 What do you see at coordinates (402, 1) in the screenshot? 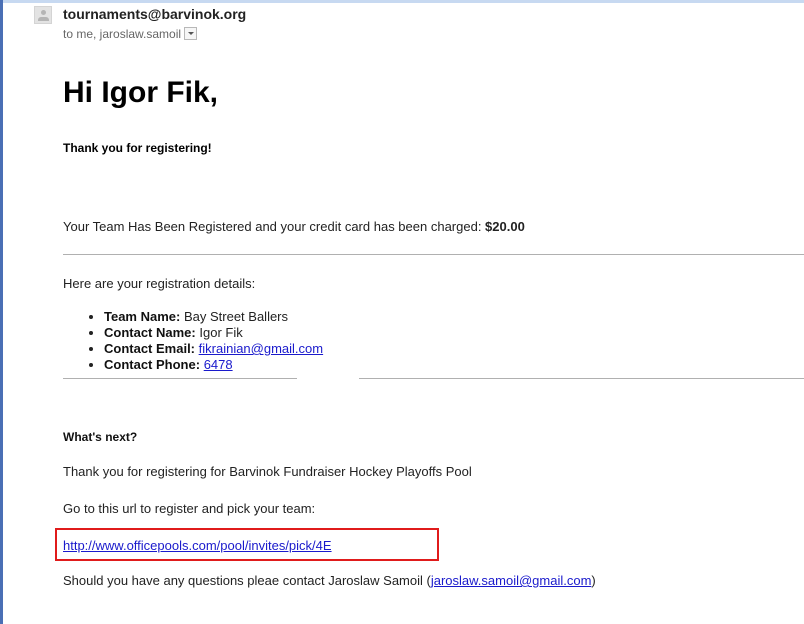
I see `window-top-accent` at bounding box center [402, 1].